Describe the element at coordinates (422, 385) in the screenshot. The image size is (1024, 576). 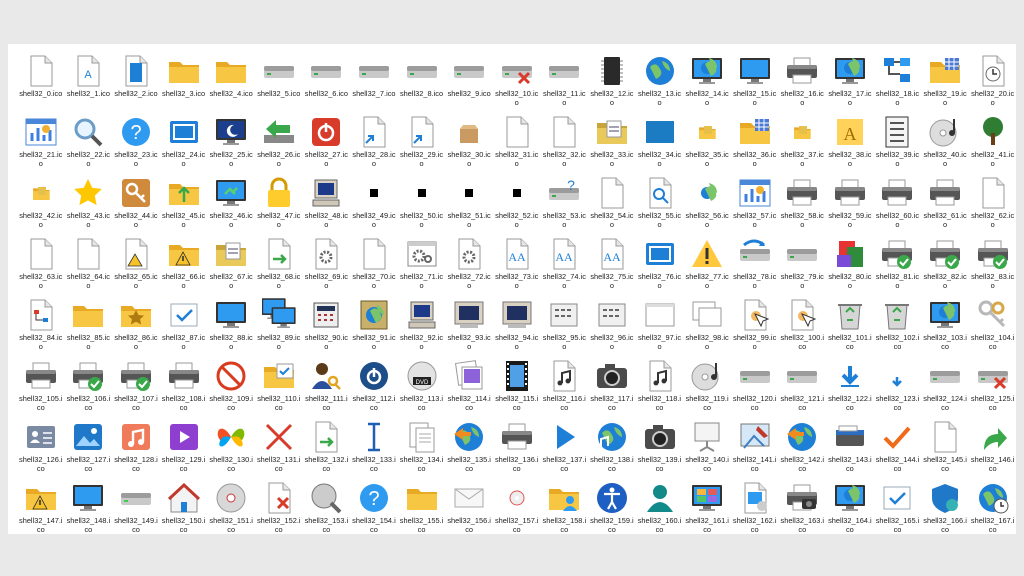
I see `icon-tile: DVD shell32_113.ico` at that location.